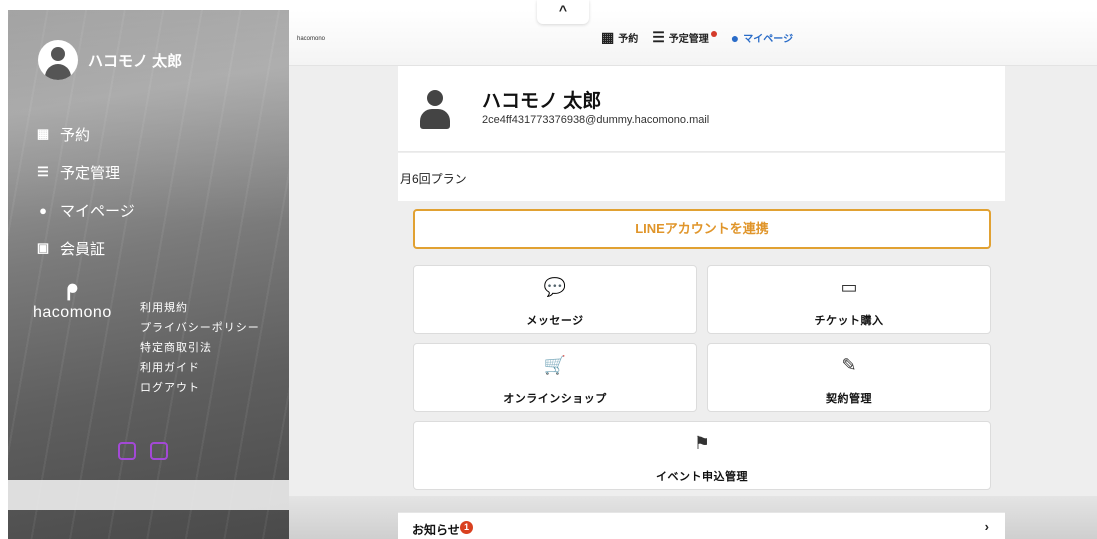 This screenshot has width=1097, height=539. What do you see at coordinates (90, 173) in the screenshot?
I see `sidebar-item-label: 予定管理` at bounding box center [90, 173].